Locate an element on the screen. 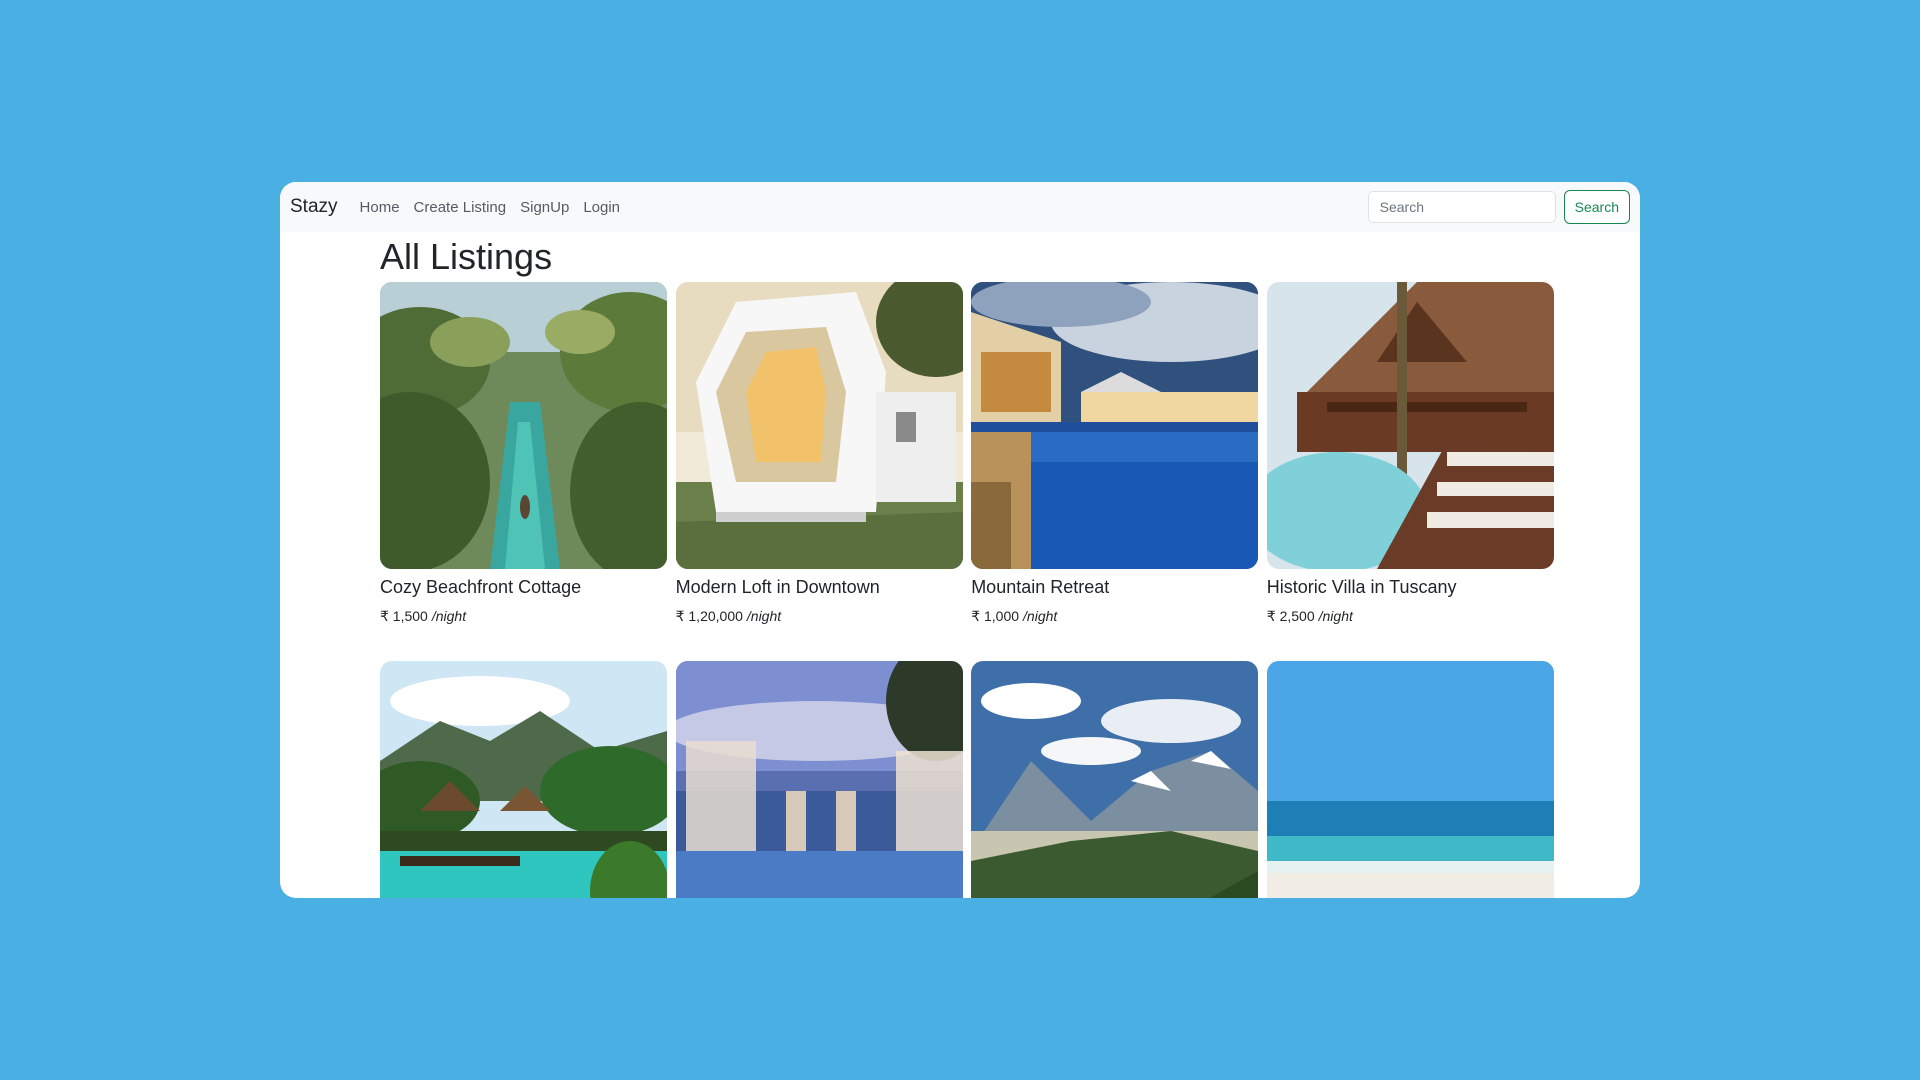 The image size is (1920, 1080). listing-card: Historic Villa in Tuscany ₹ 2,500/night is located at coordinates (1410, 453).